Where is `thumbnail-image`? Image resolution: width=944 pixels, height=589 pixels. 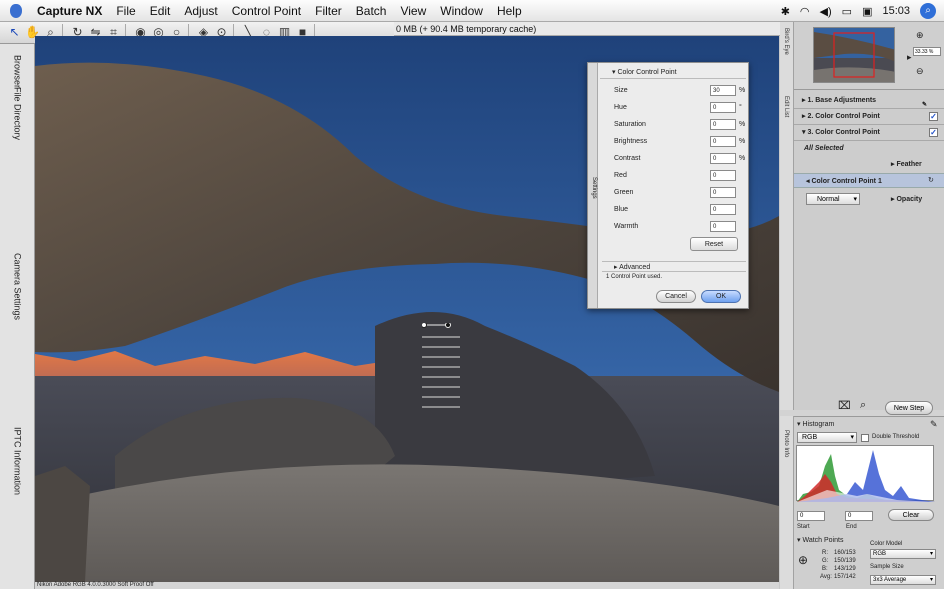
thumbnail-image is located at coordinates (854, 55).